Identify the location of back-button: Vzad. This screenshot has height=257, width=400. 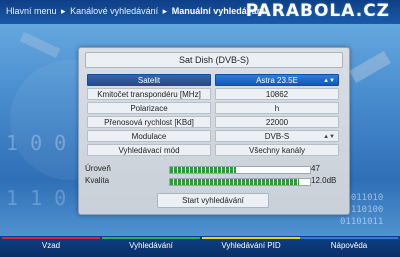
(51, 245).